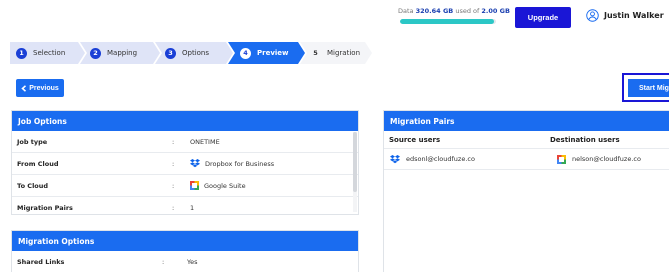  I want to click on data-prefix: Data, so click(406, 11).